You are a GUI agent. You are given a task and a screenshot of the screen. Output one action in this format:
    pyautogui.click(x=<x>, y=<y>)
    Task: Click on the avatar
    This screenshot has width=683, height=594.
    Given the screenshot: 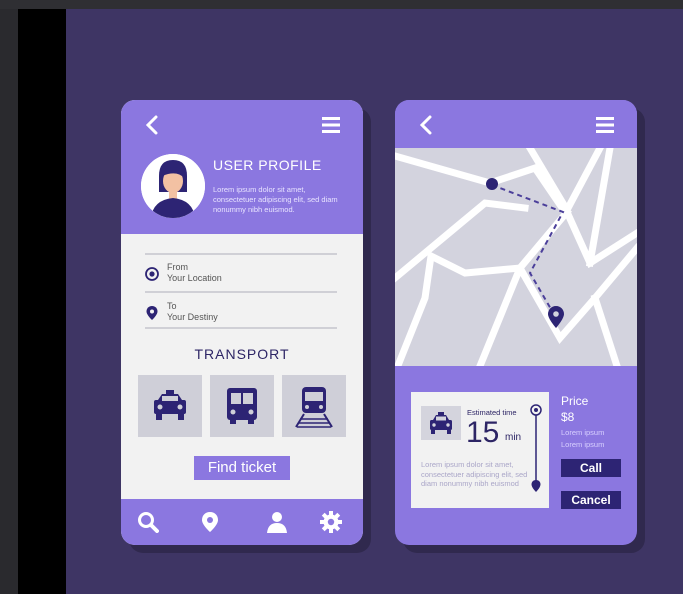 What is the action you would take?
    pyautogui.click(x=173, y=186)
    